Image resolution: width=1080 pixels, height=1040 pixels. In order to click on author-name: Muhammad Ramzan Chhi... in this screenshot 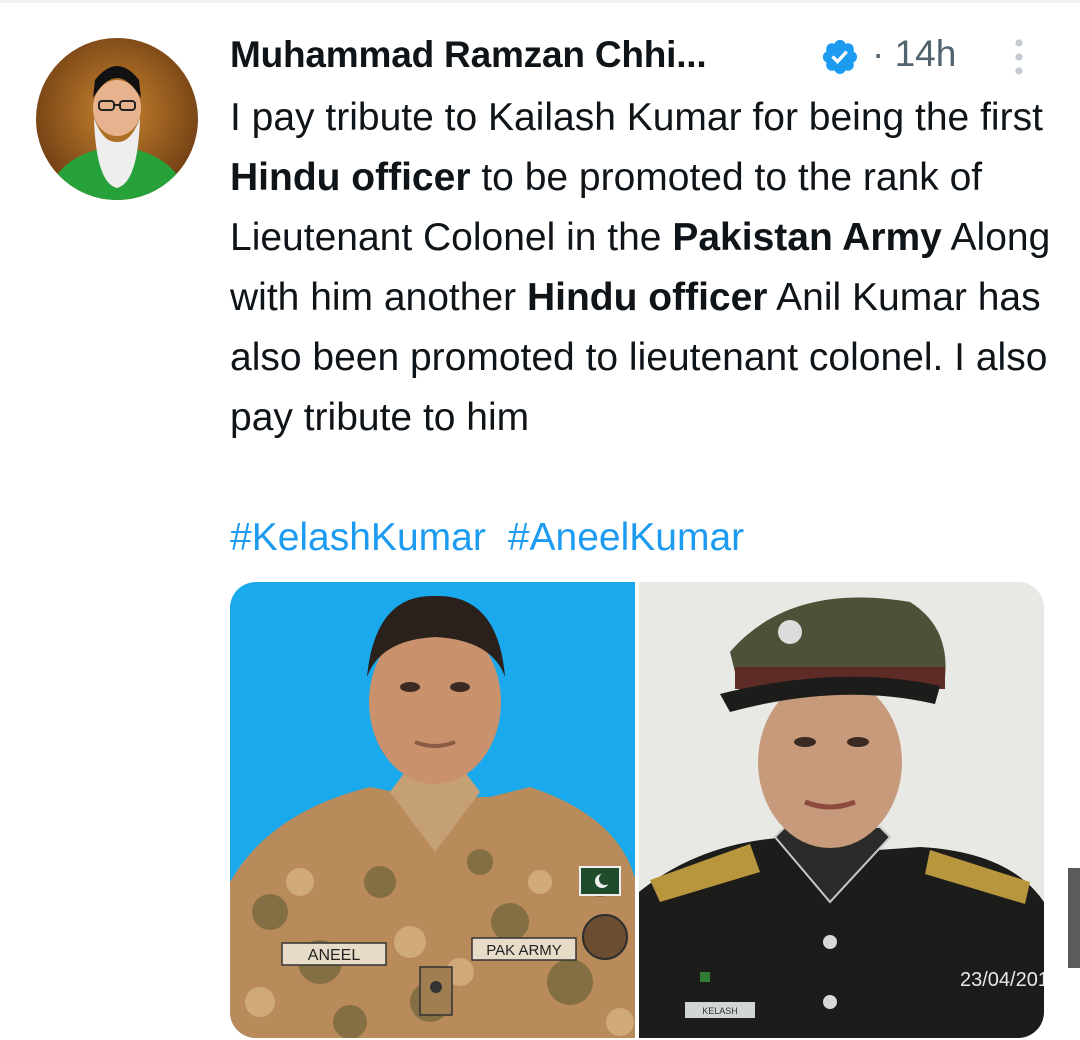, I will do `click(468, 55)`.